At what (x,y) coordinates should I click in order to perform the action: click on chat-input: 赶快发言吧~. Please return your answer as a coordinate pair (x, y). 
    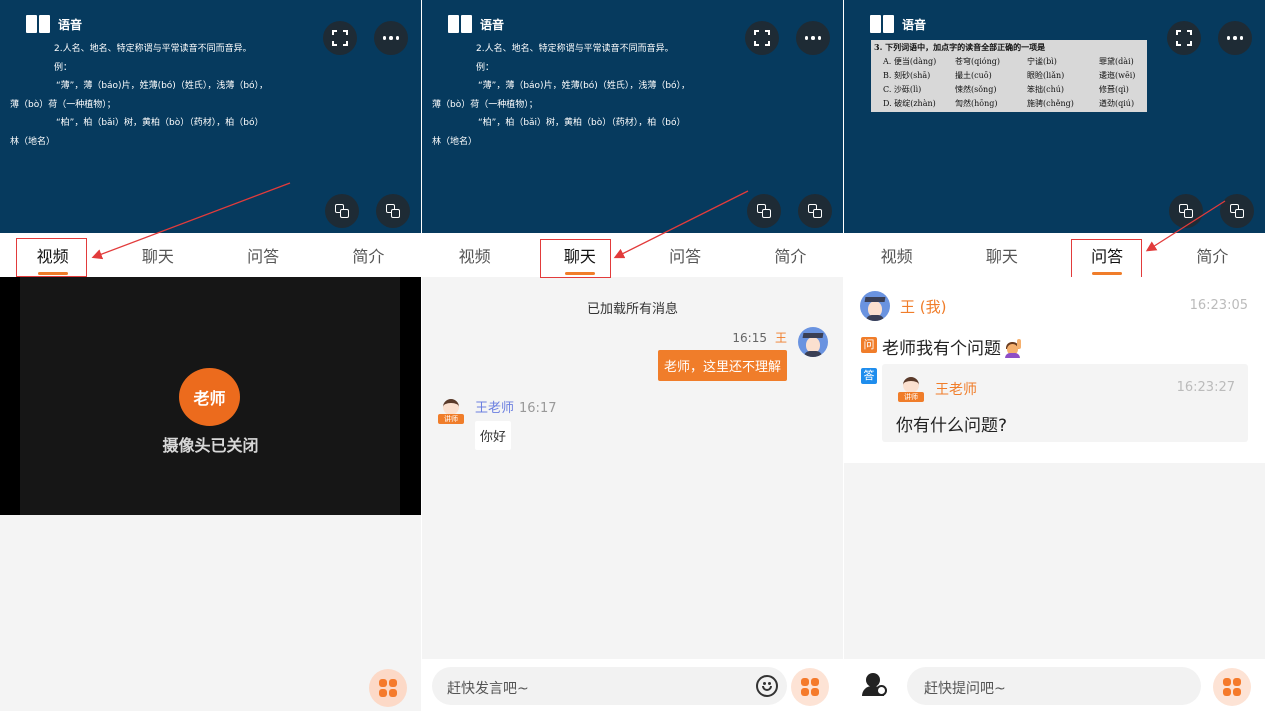
    Looking at the image, I should click on (609, 686).